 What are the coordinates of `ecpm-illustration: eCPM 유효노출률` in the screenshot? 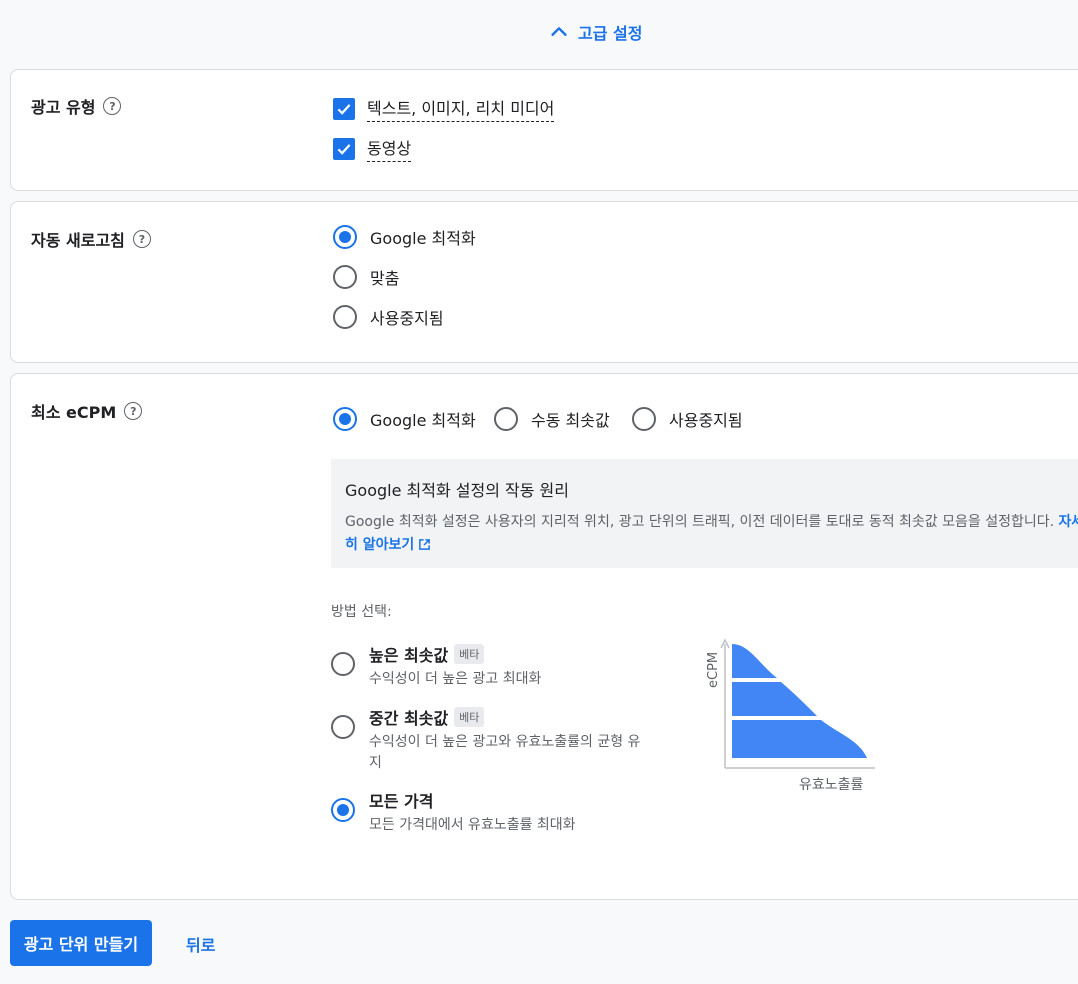 It's located at (790, 715).